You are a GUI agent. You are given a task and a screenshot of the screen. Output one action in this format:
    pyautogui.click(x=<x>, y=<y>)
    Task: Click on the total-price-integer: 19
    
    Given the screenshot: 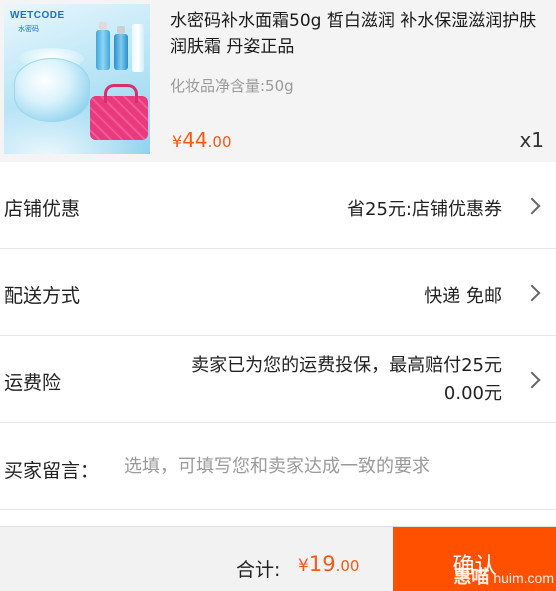 What is the action you would take?
    pyautogui.click(x=322, y=564)
    